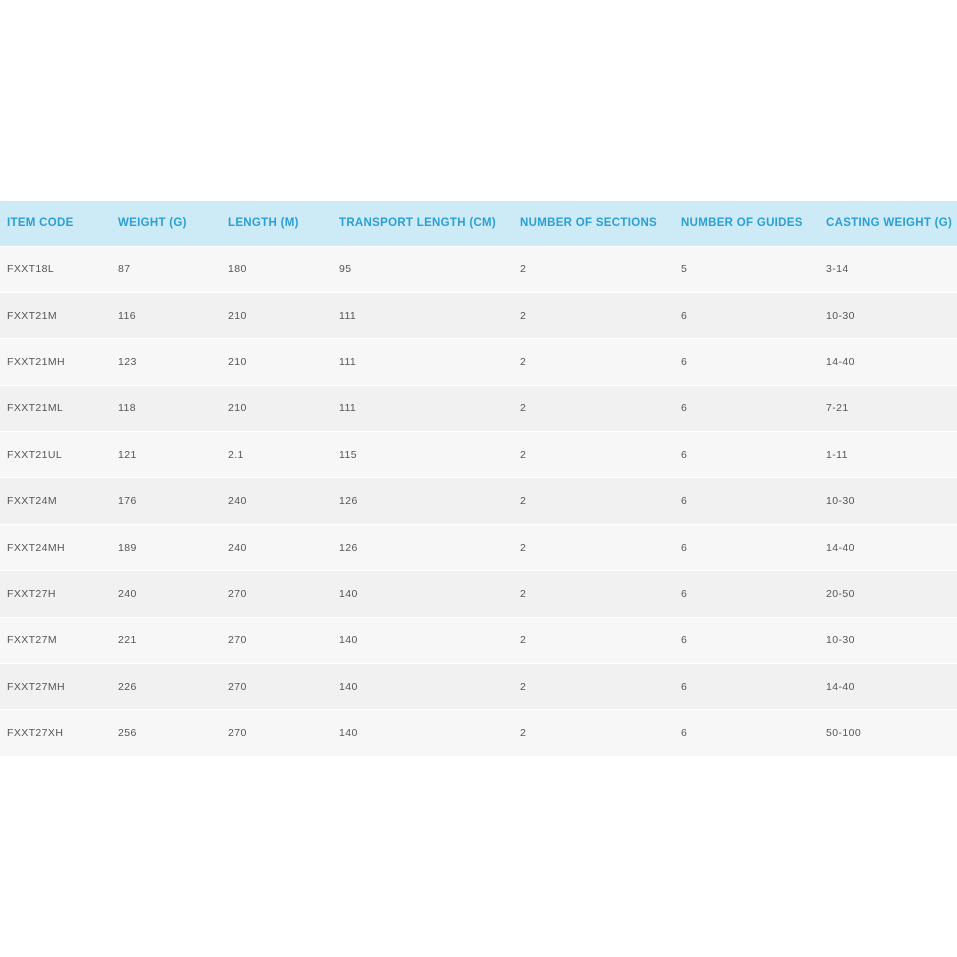 This screenshot has height=957, width=957. I want to click on cell-guides: 5, so click(684, 269).